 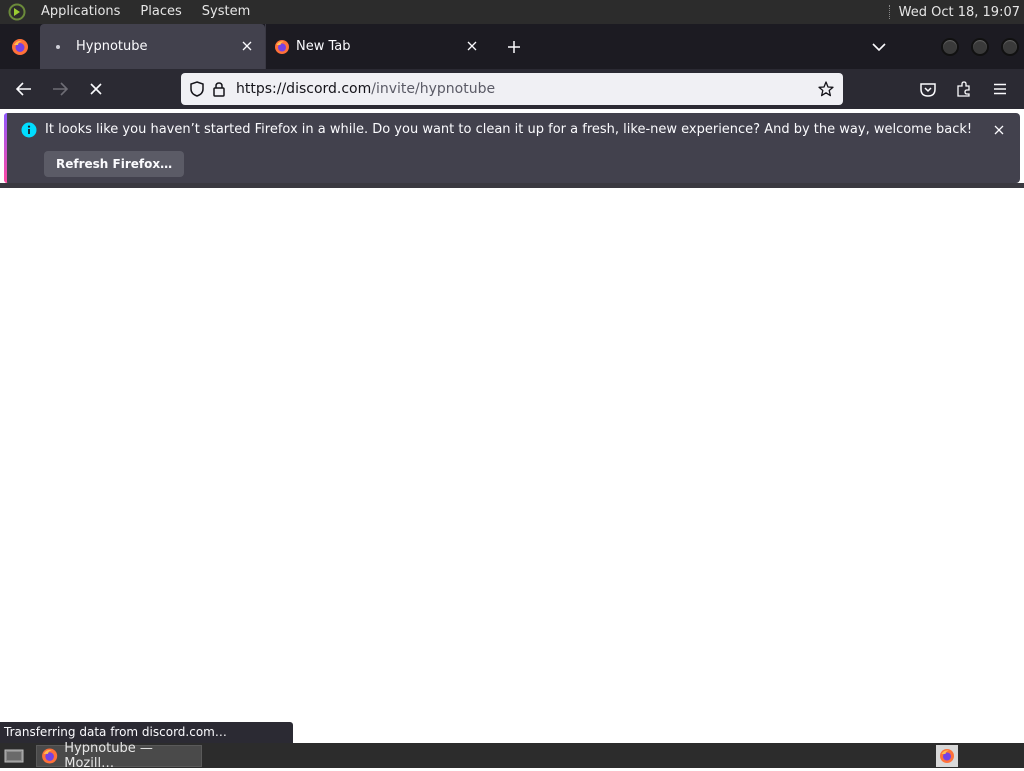 I want to click on new-tab-button, so click(x=514, y=47).